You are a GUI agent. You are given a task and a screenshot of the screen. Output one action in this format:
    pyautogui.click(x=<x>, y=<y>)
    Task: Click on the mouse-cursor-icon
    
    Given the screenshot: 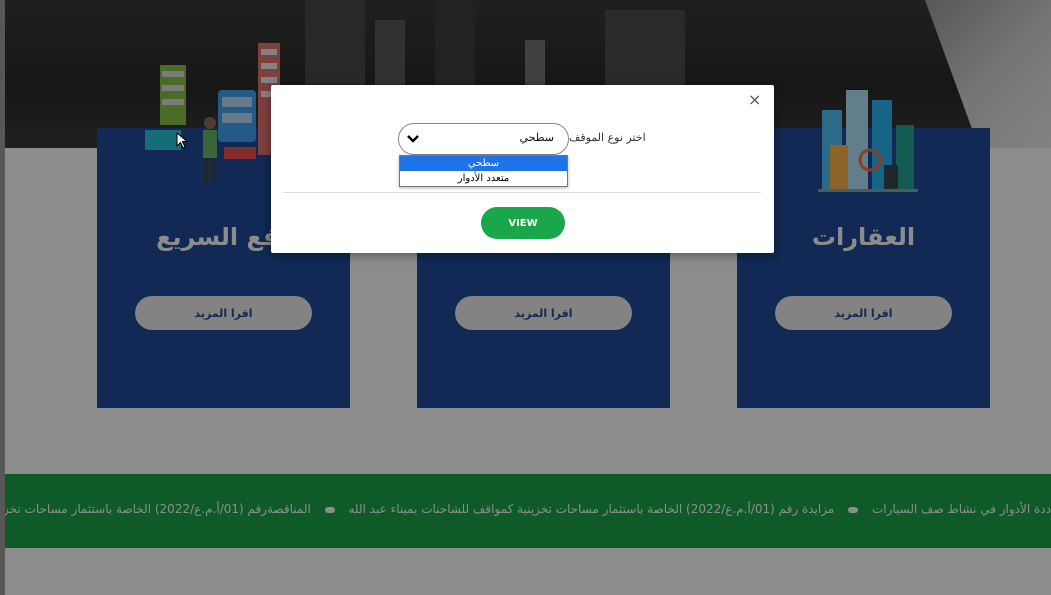 What is the action you would take?
    pyautogui.click(x=182, y=140)
    